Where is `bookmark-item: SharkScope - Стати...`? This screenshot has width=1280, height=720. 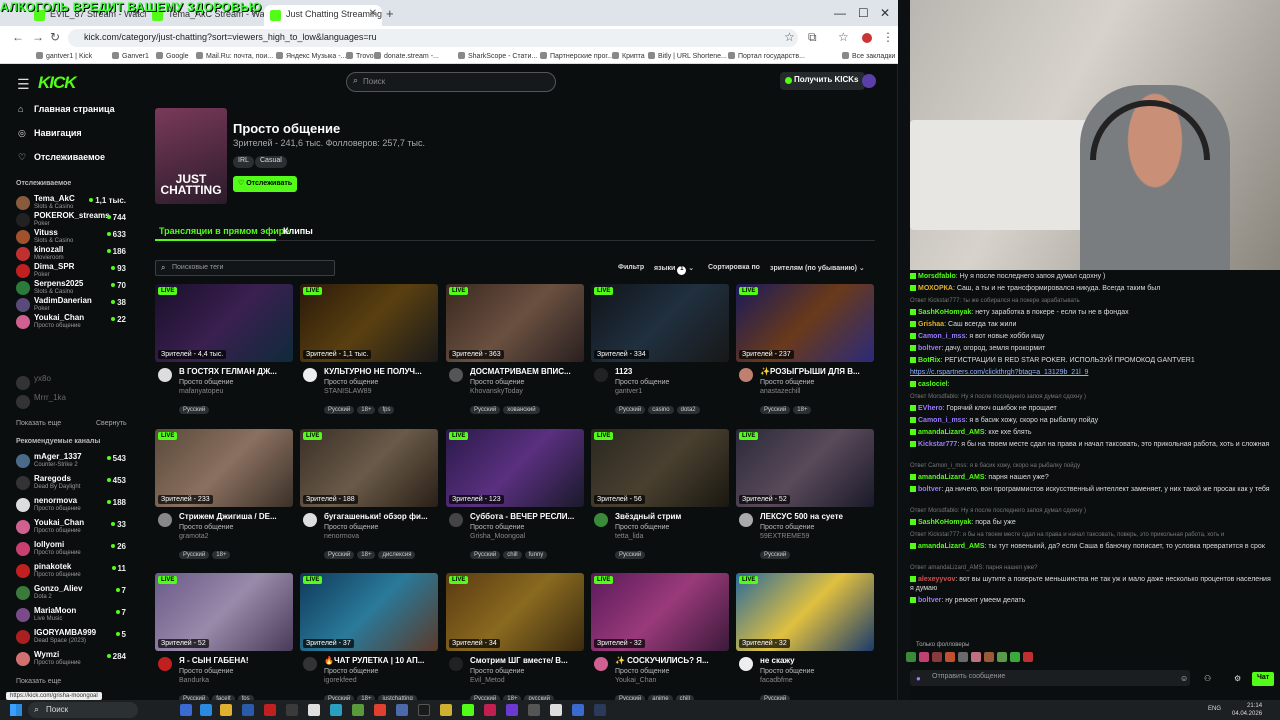
bookmark-item: SharkScope - Стати... is located at coordinates (497, 56).